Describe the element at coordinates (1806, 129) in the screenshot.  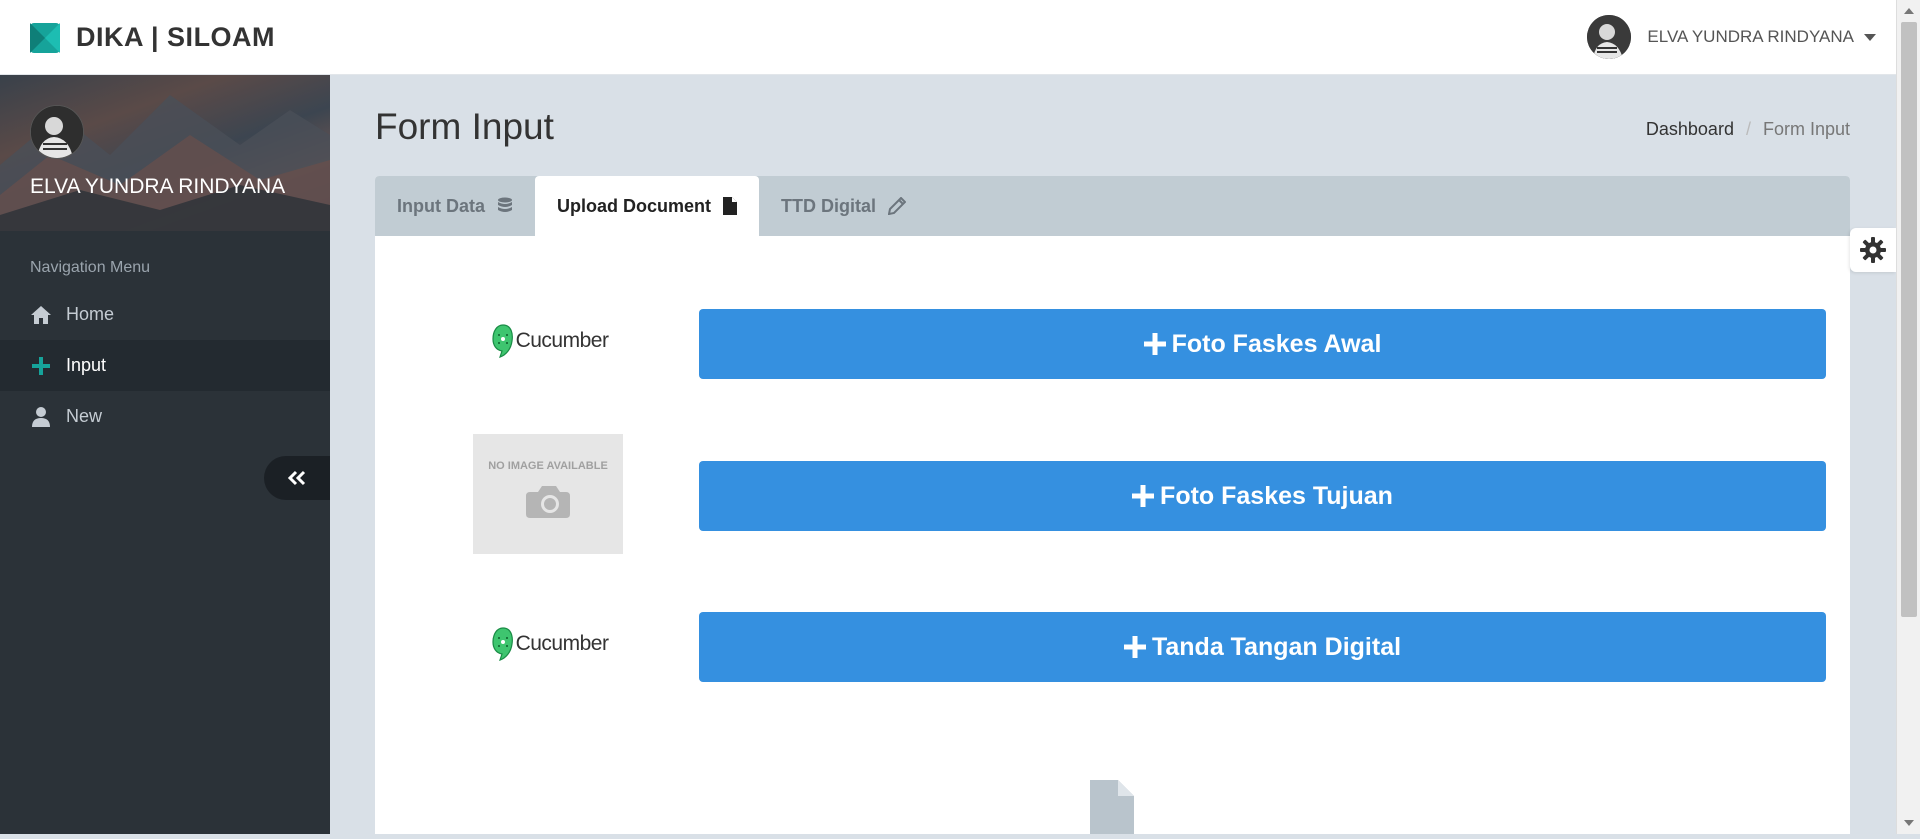
I see `breadcrumb-current: Form Input` at that location.